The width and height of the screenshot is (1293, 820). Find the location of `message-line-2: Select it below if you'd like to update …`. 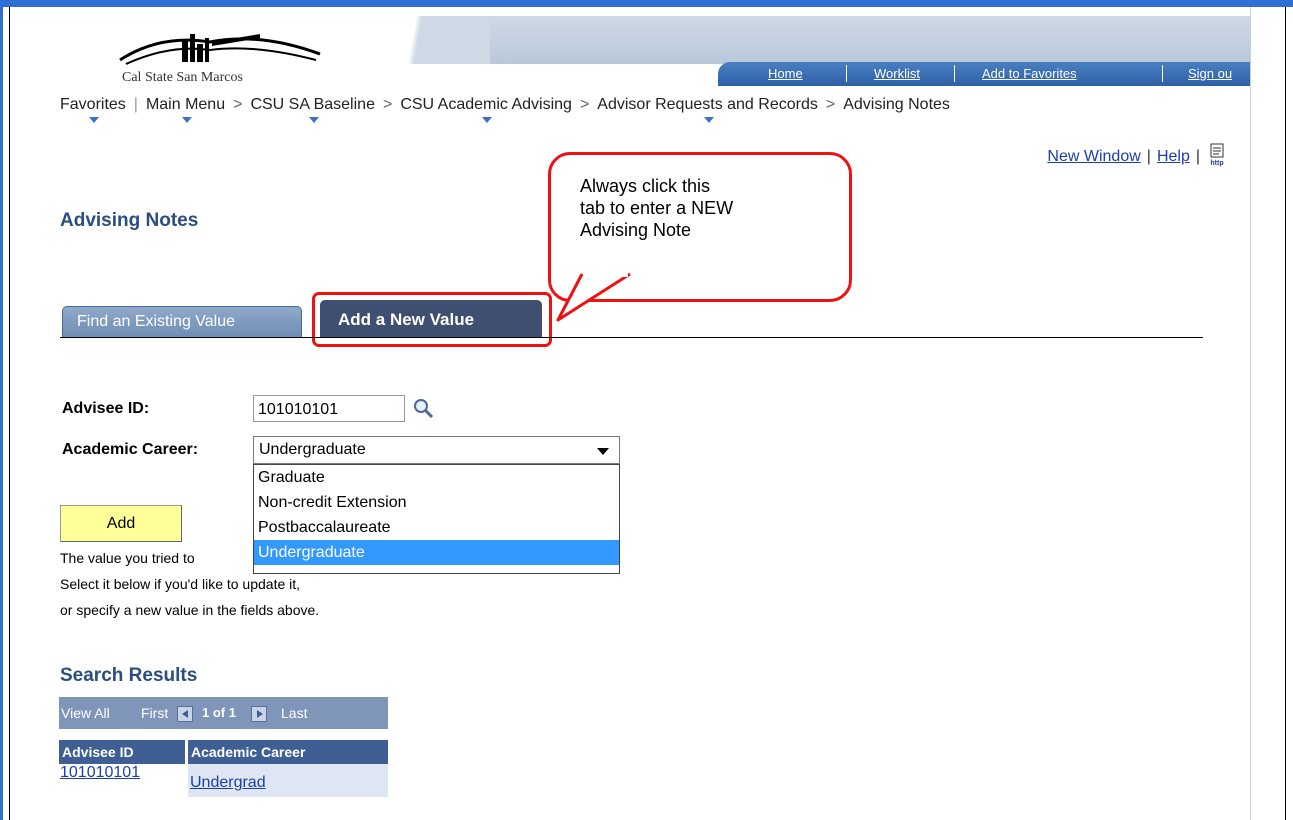

message-line-2: Select it below if you'd like to update … is located at coordinates (180, 584).